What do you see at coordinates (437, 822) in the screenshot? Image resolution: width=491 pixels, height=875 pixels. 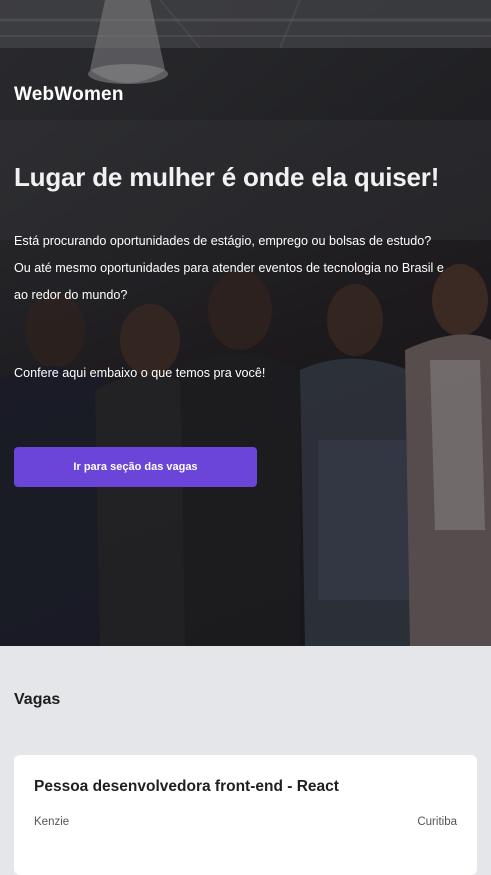 I see `job-city: Curitiba` at bounding box center [437, 822].